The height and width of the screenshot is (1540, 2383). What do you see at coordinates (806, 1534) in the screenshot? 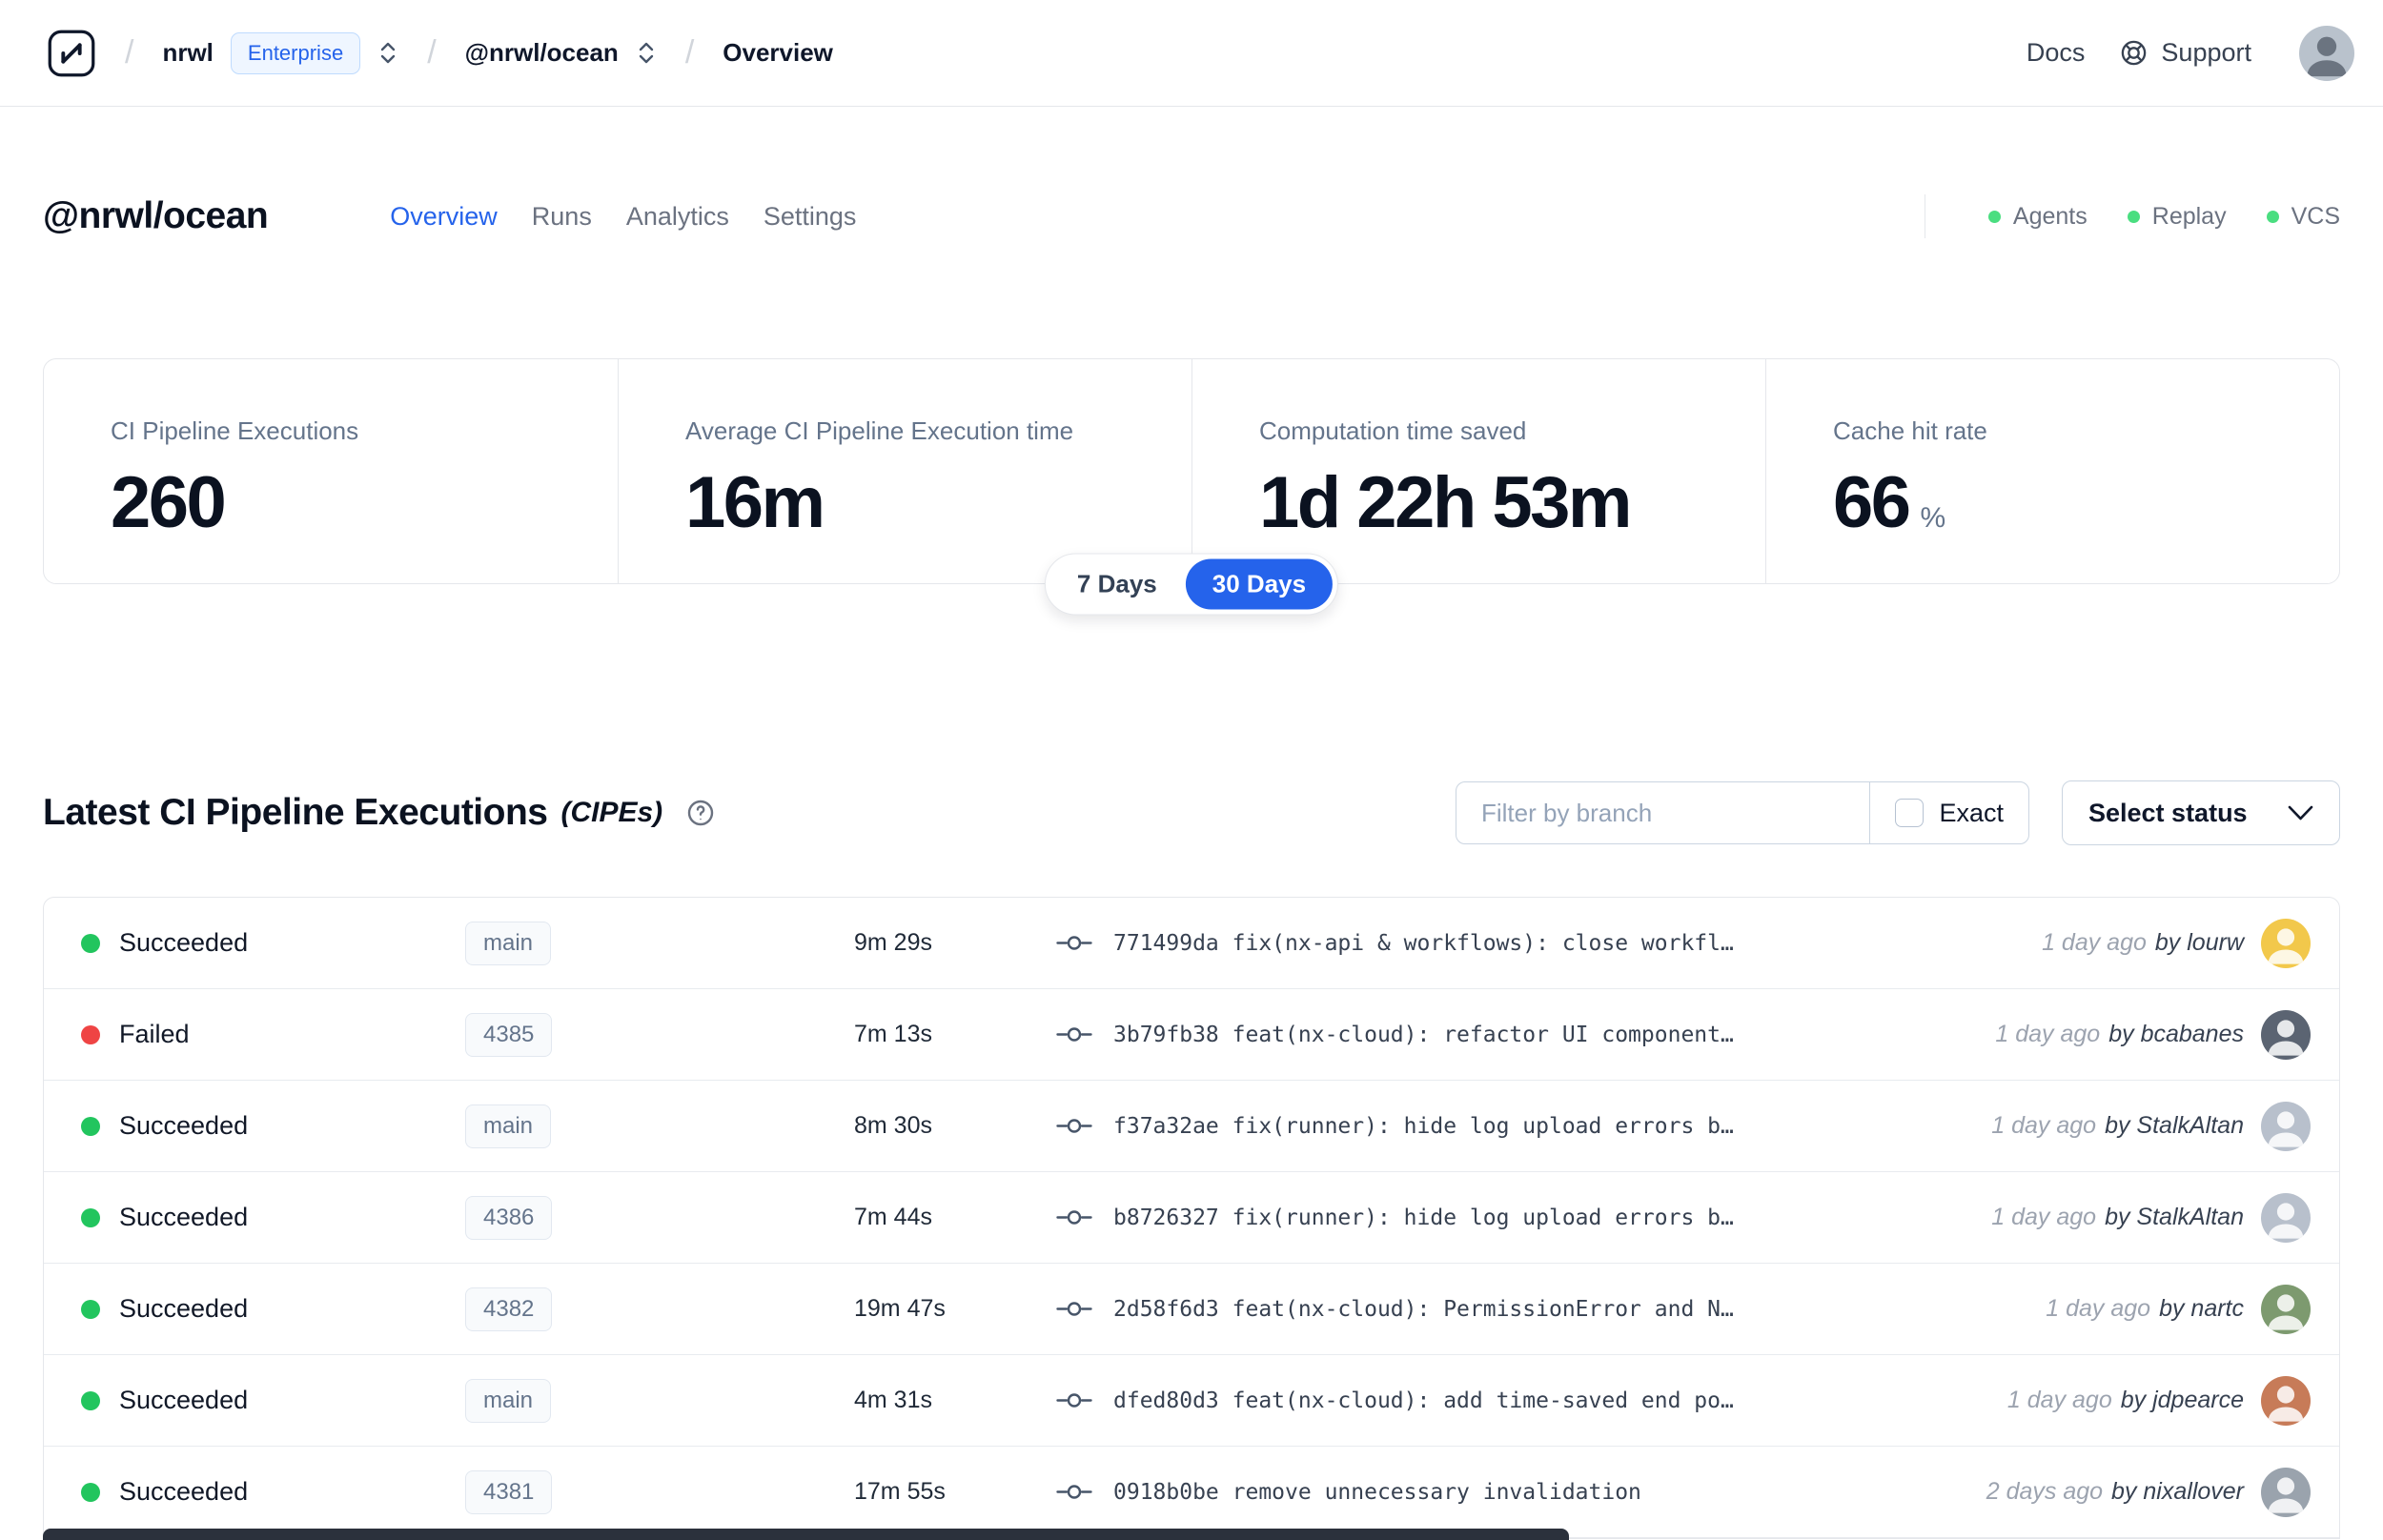
I see `horizontal-scrollbar-thumb` at bounding box center [806, 1534].